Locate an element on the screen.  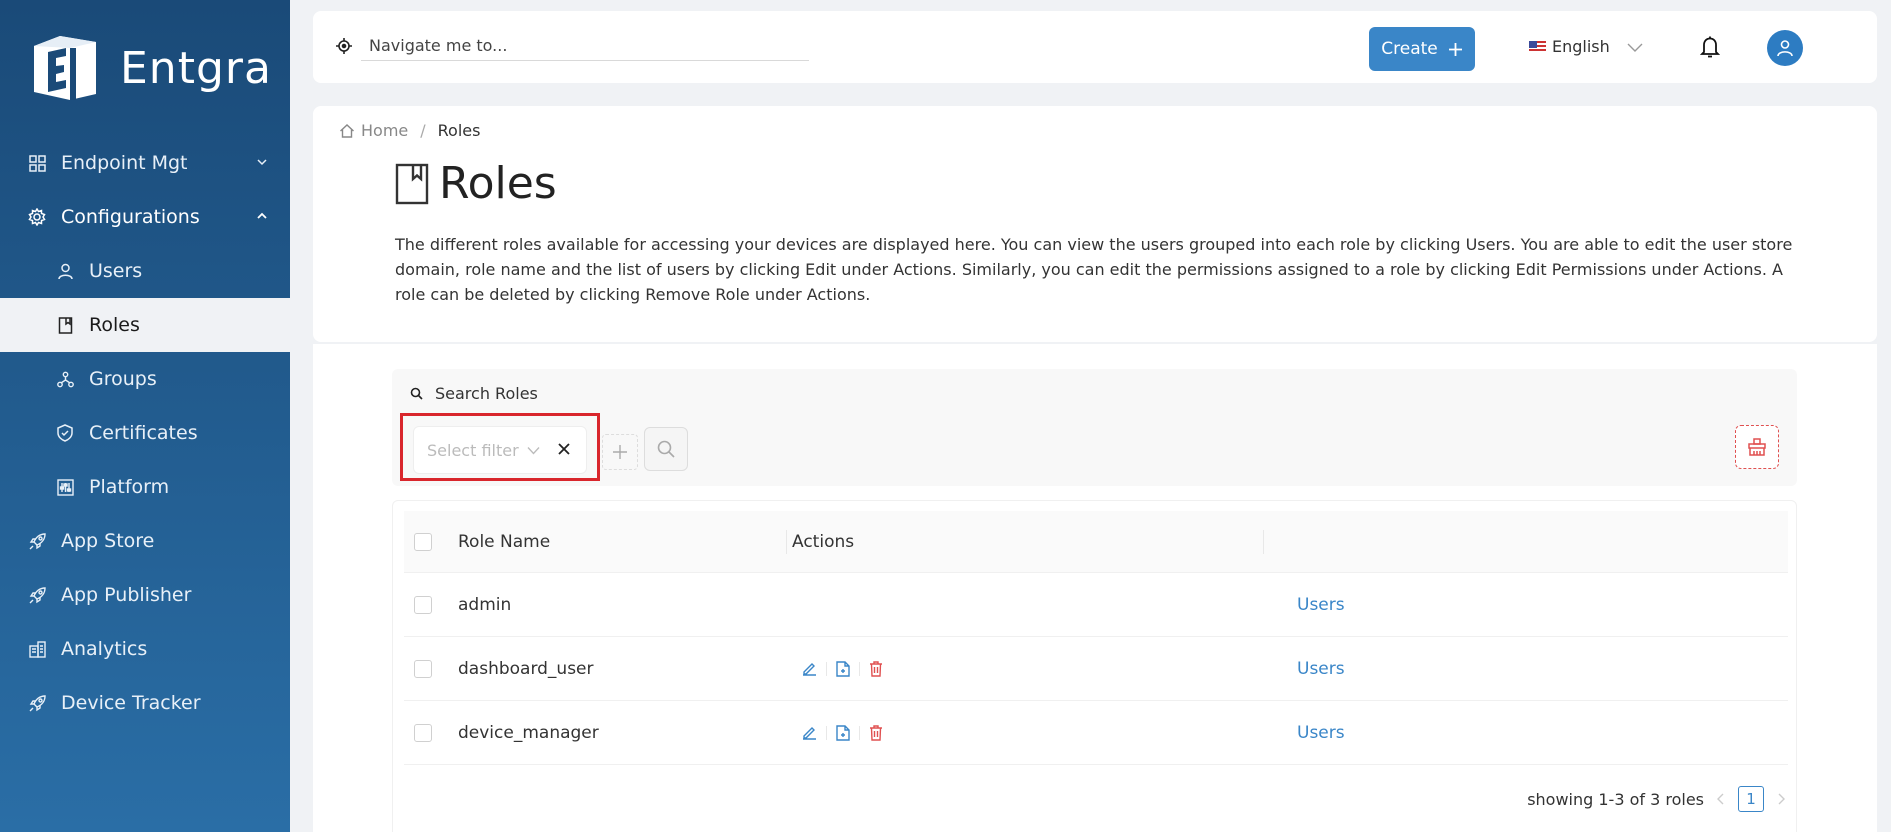
search-roles-label: Search Roles is located at coordinates (474, 393).